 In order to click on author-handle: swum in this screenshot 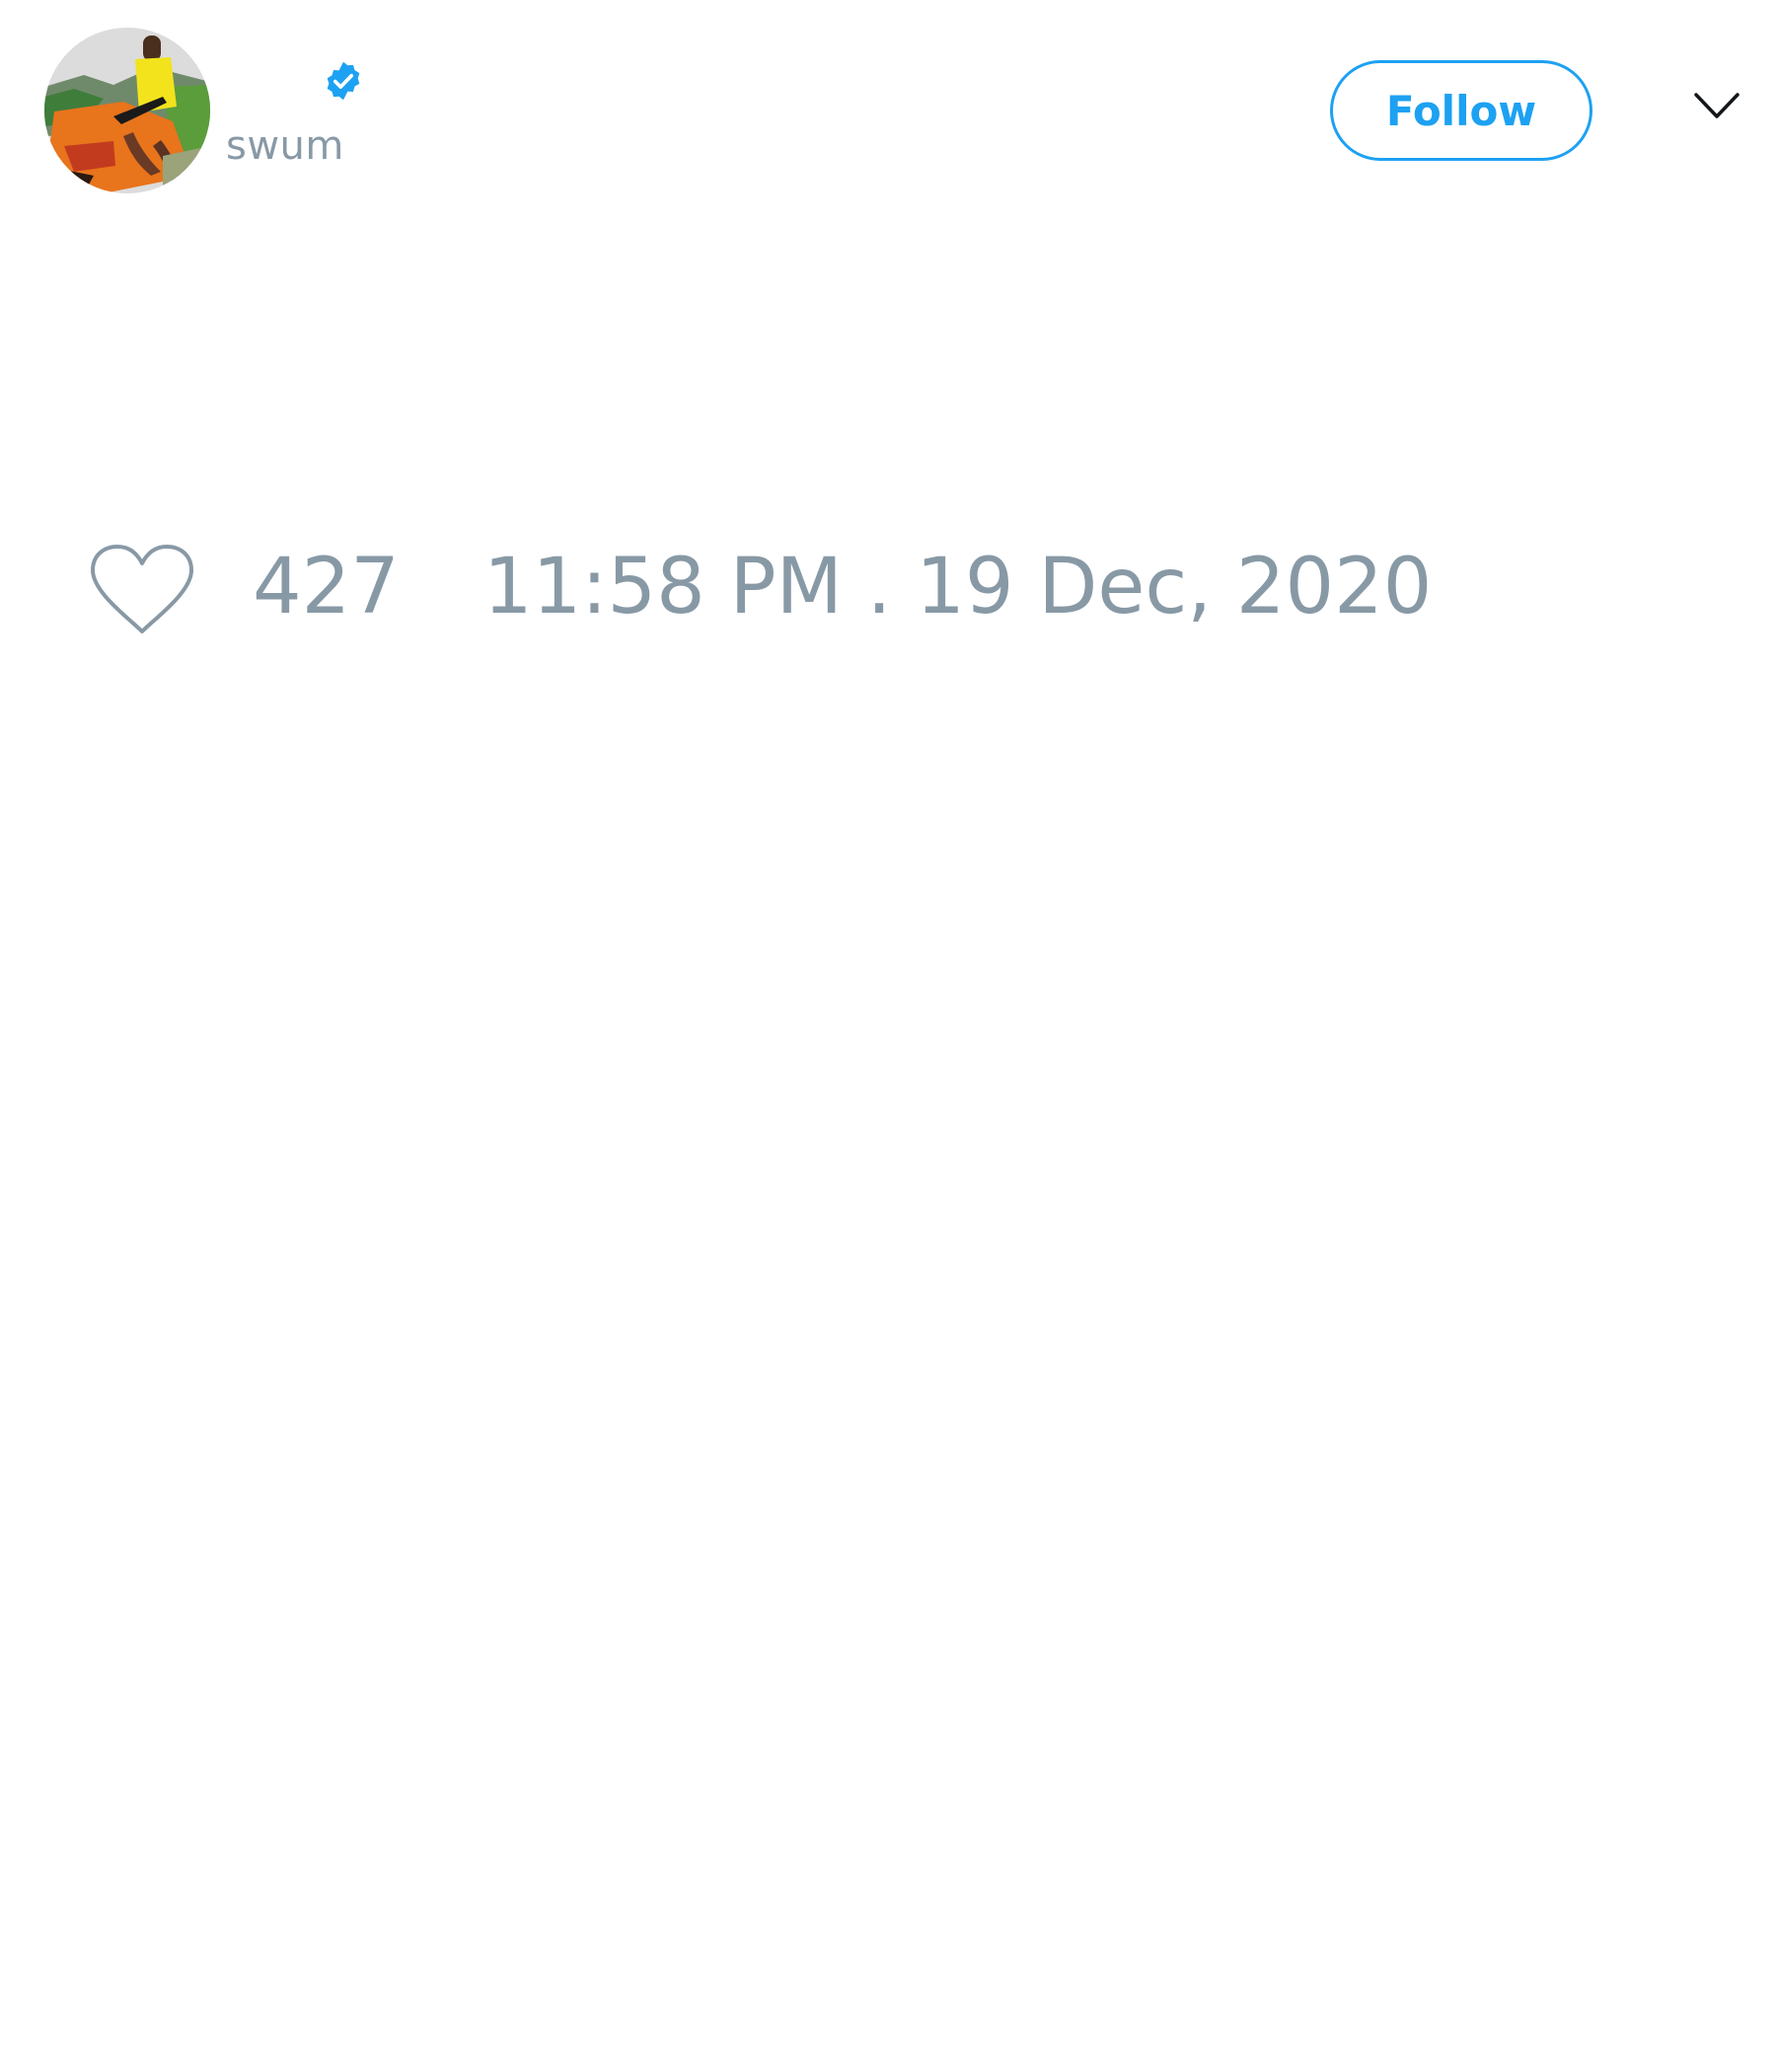, I will do `click(285, 146)`.